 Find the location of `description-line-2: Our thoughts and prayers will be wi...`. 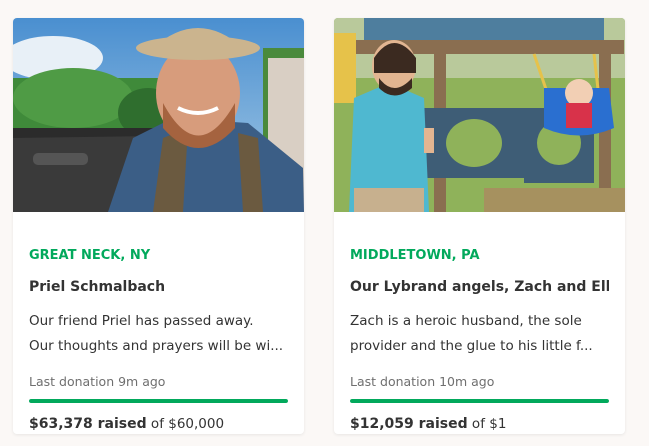

description-line-2: Our thoughts and prayers will be wi... is located at coordinates (156, 346).